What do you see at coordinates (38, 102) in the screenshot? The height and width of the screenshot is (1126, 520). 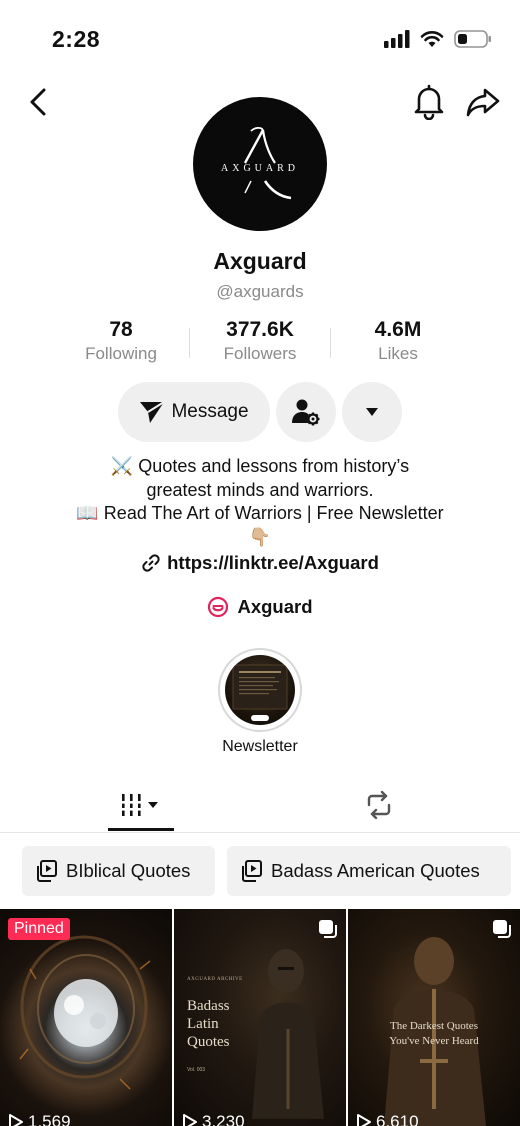 I see `back-arrow-icon` at bounding box center [38, 102].